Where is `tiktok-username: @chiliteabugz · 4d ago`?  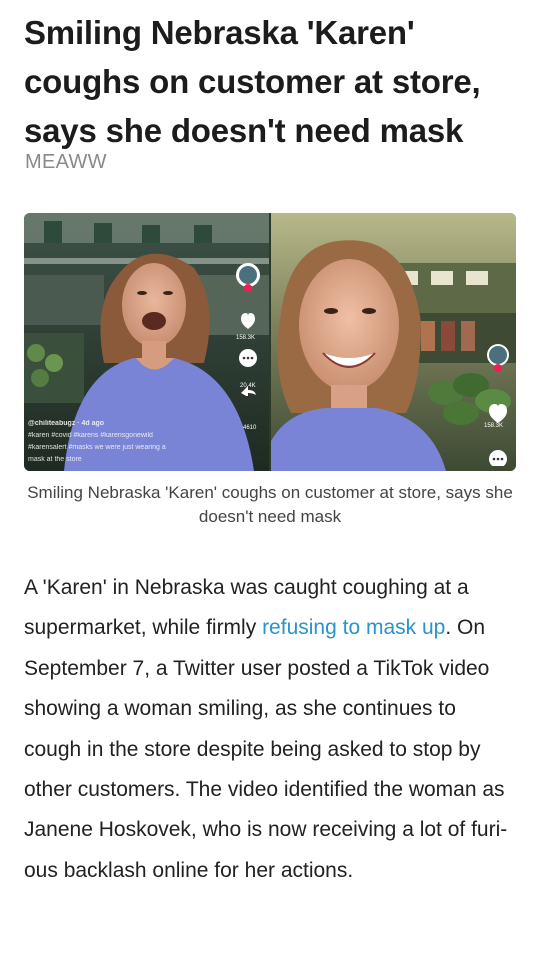
tiktok-username: @chiliteabugz · 4d ago is located at coordinates (66, 423).